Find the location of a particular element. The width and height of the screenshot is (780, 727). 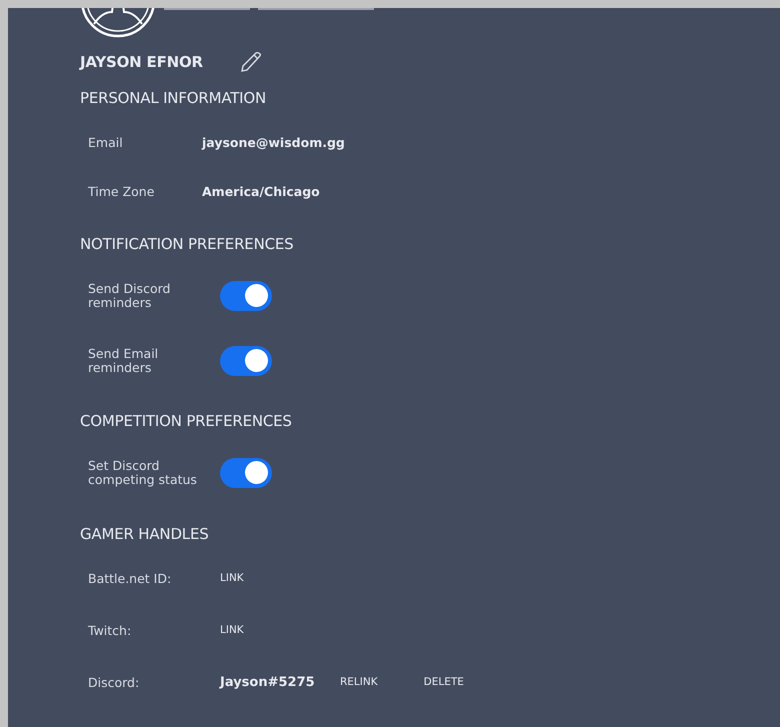

field-label: Email is located at coordinates (106, 142).